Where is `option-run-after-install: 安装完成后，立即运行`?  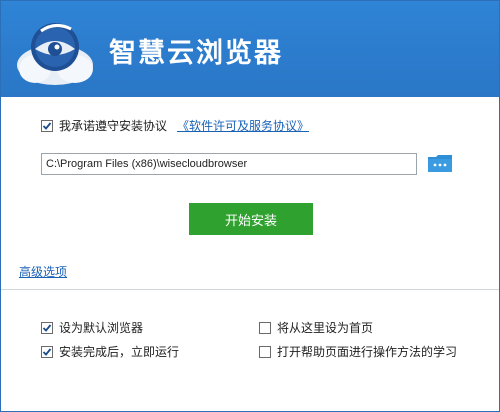 option-run-after-install: 安装完成后，立即运行 is located at coordinates (110, 351).